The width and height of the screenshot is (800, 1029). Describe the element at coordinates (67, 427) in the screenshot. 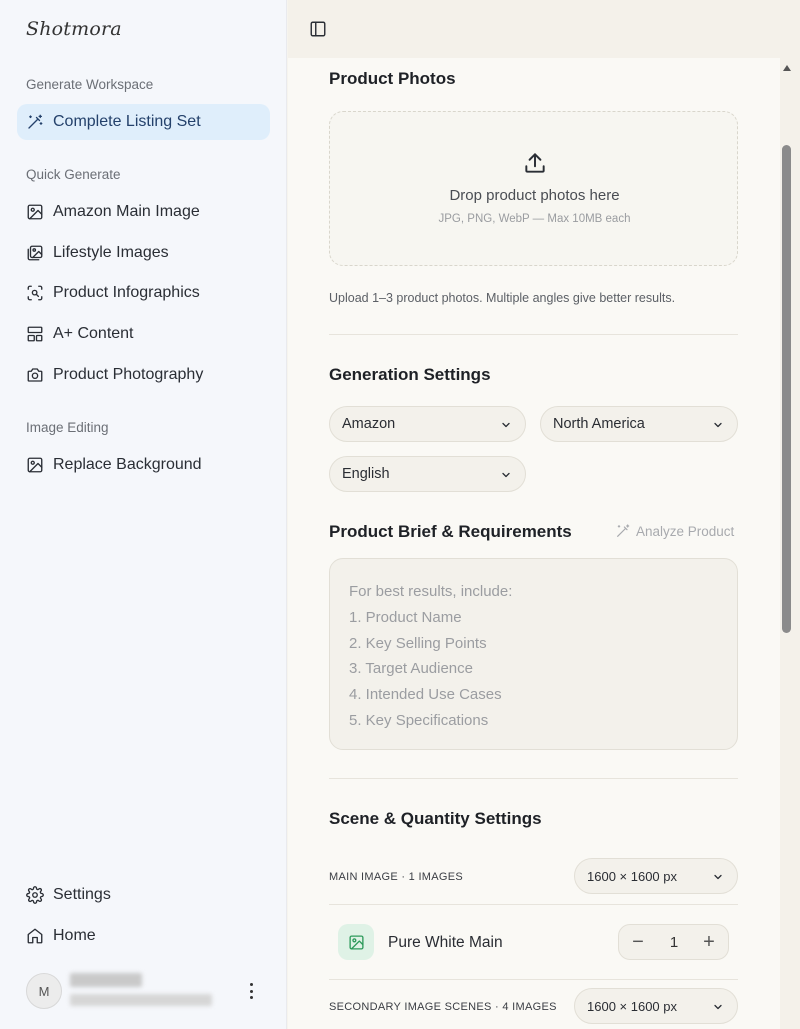

I see `section-label-image-editing: Image Editing` at that location.